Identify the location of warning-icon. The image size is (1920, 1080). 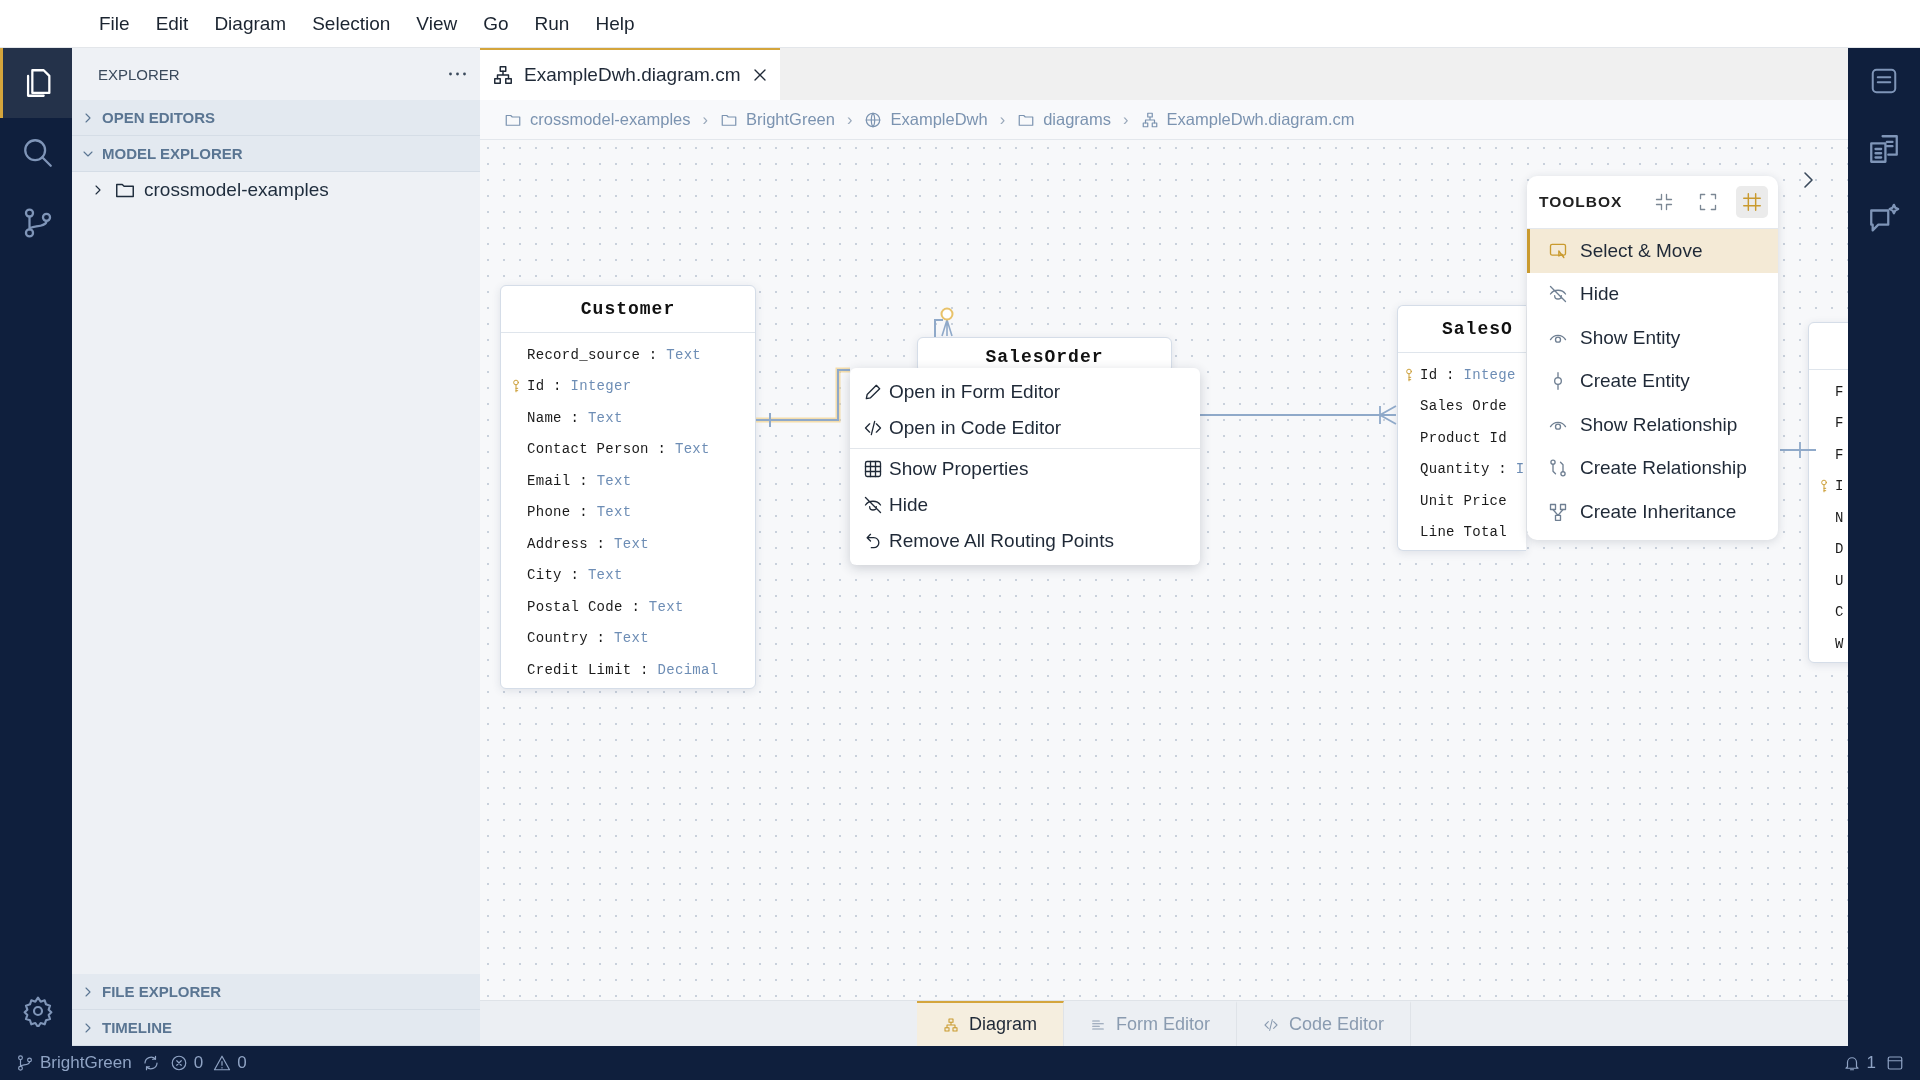
(222, 1063).